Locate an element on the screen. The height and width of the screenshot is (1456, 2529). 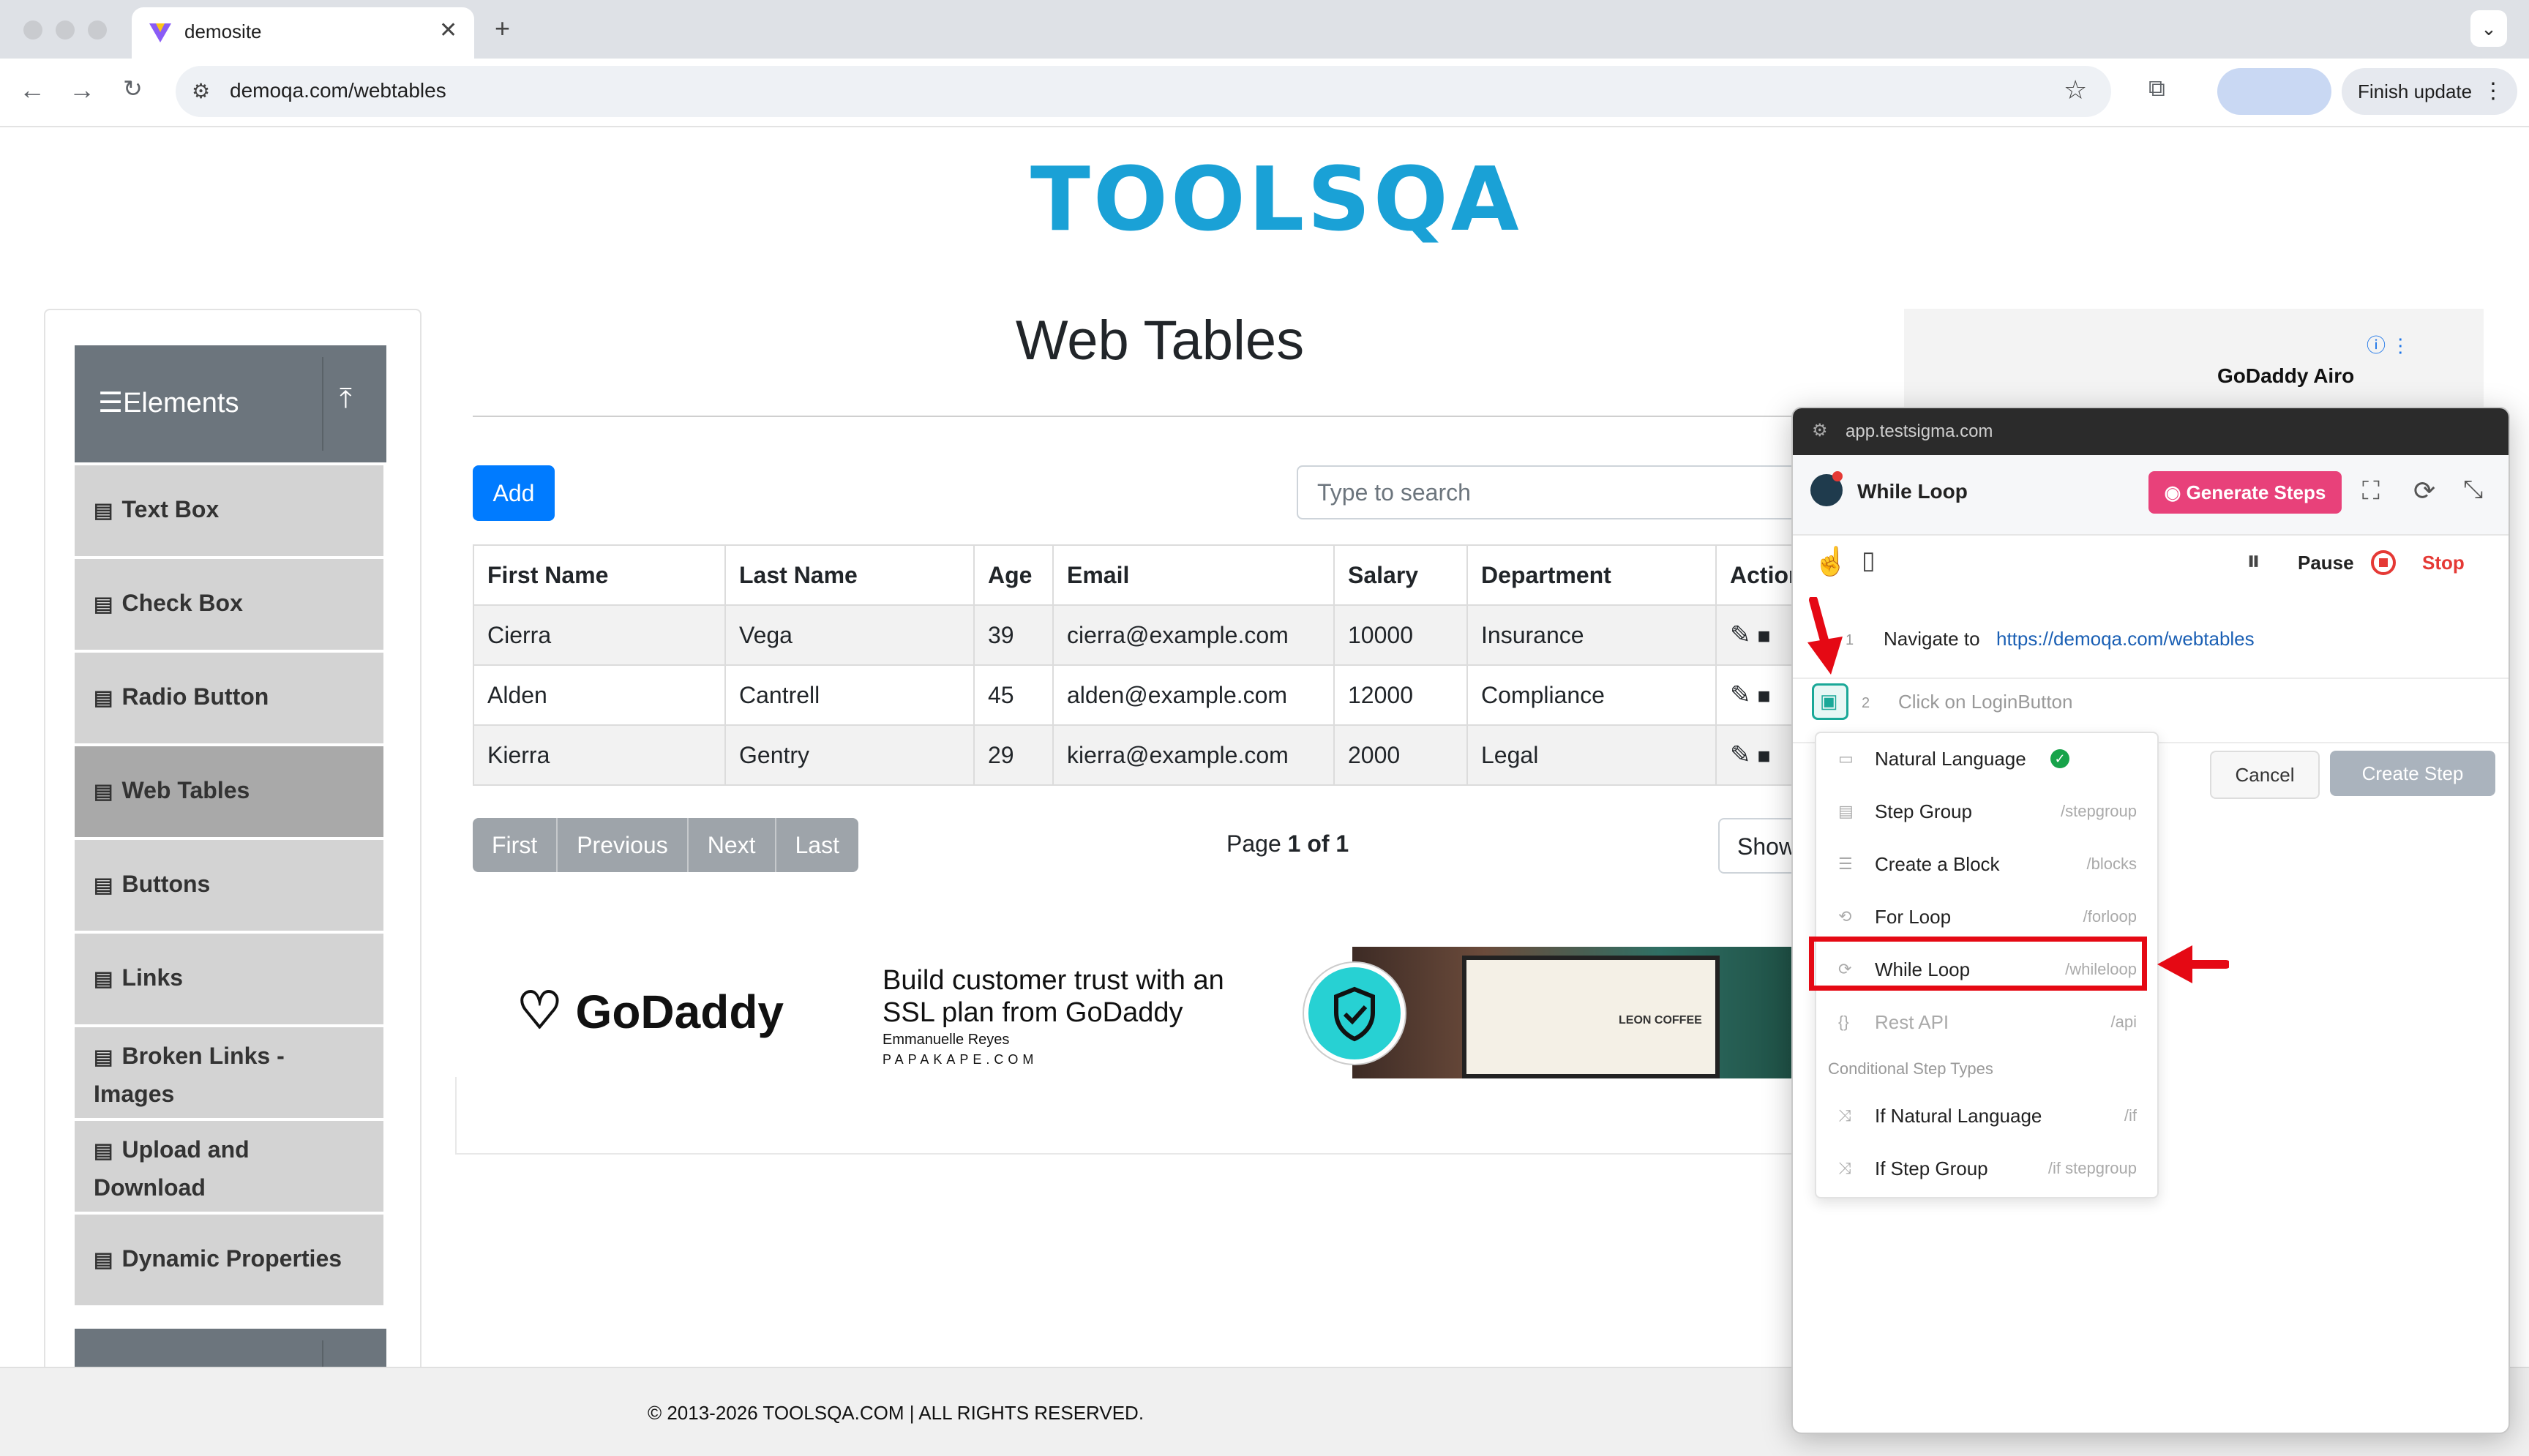
browser-tab: demosite ✕ is located at coordinates (303, 33).